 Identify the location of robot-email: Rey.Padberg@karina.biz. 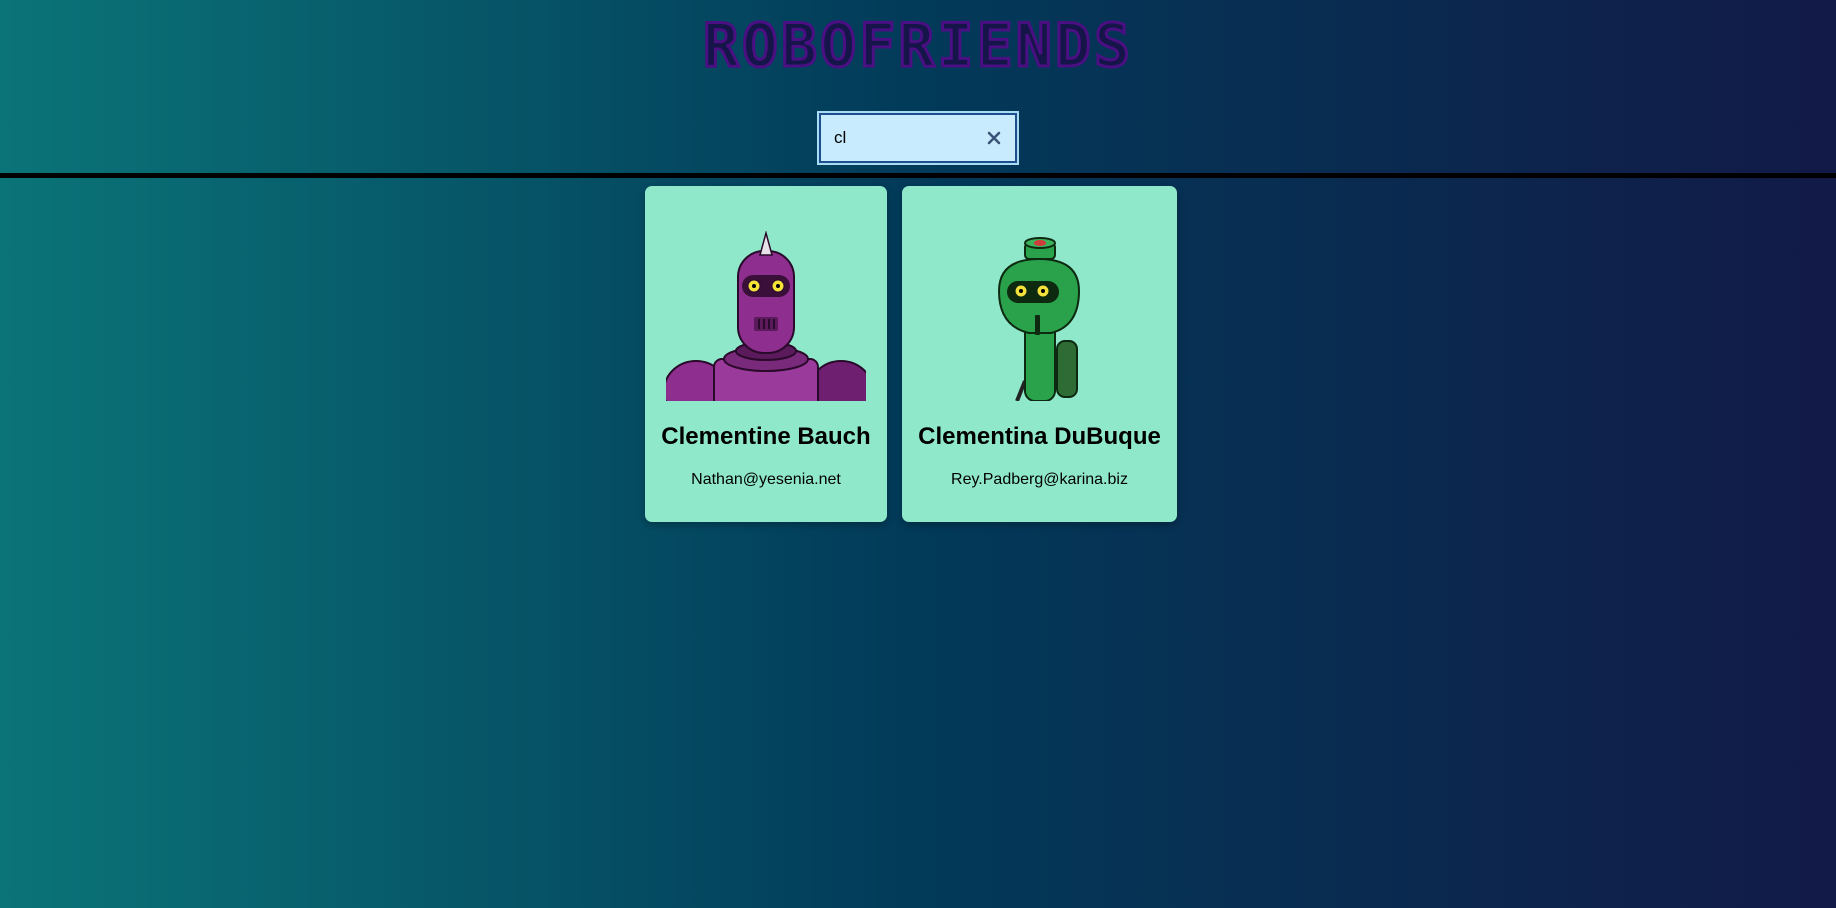
(1039, 479).